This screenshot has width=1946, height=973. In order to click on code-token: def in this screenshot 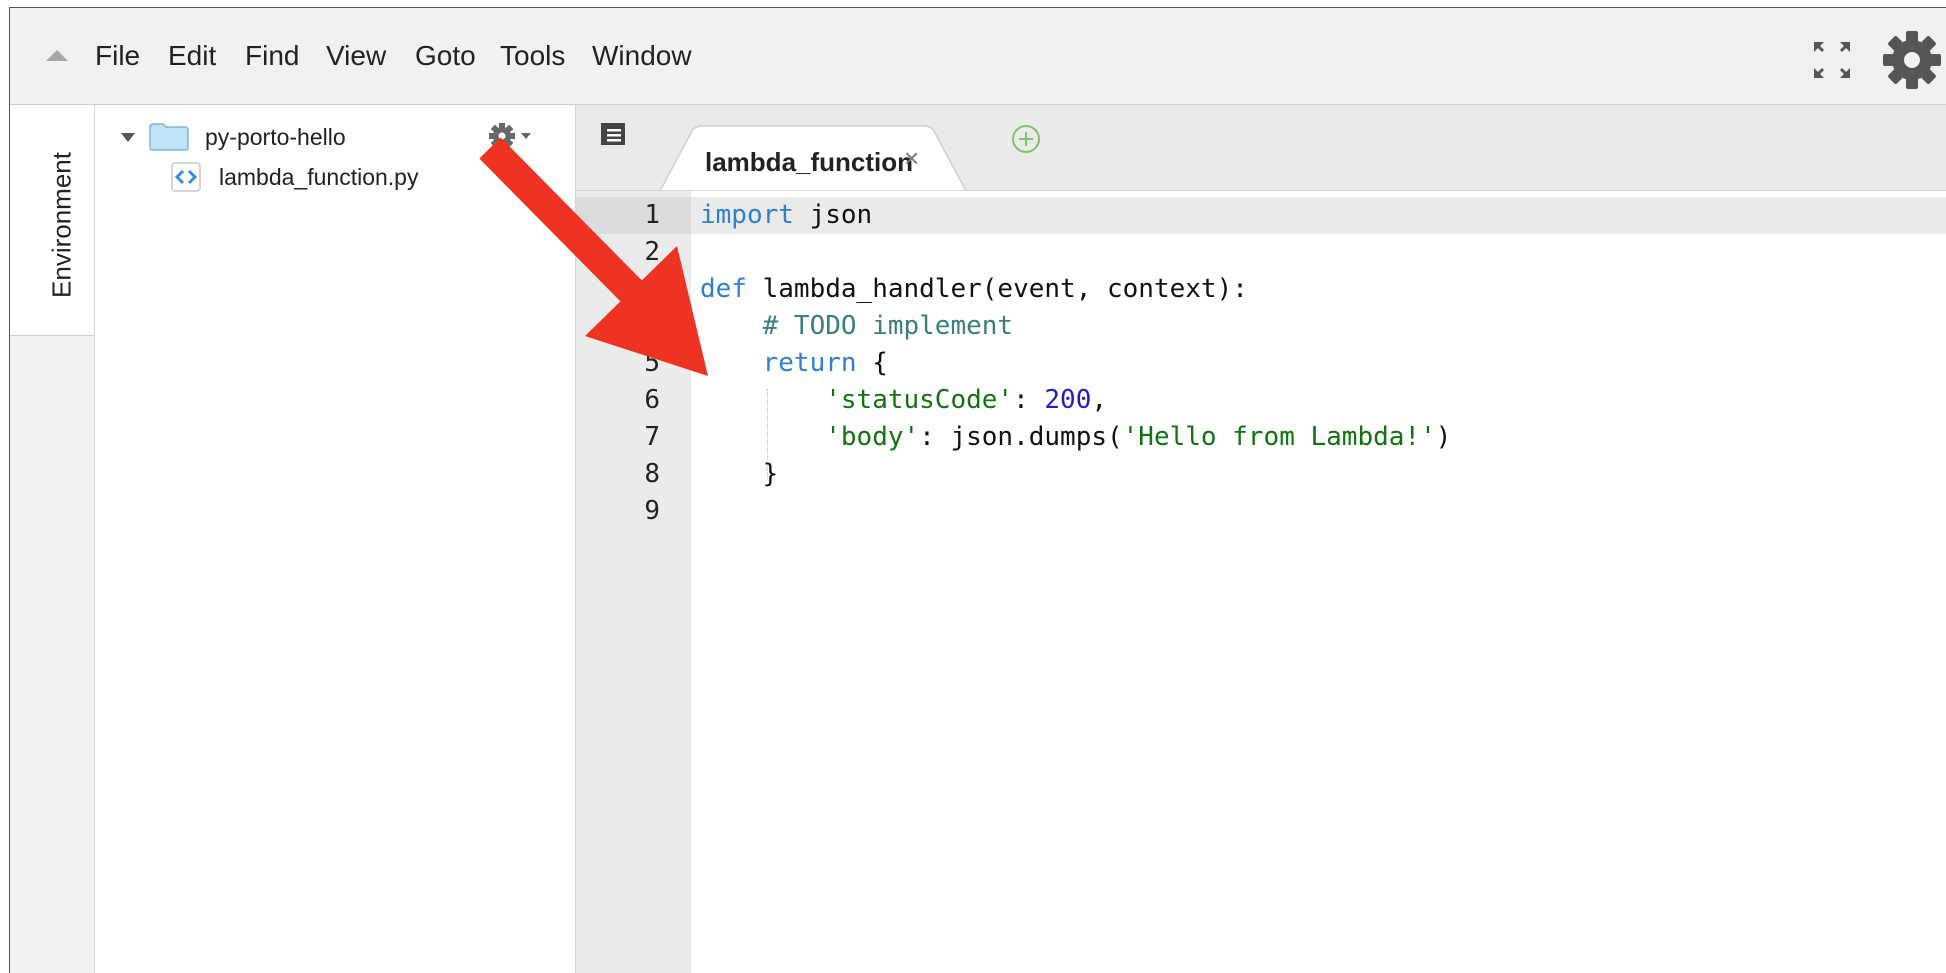, I will do `click(723, 289)`.